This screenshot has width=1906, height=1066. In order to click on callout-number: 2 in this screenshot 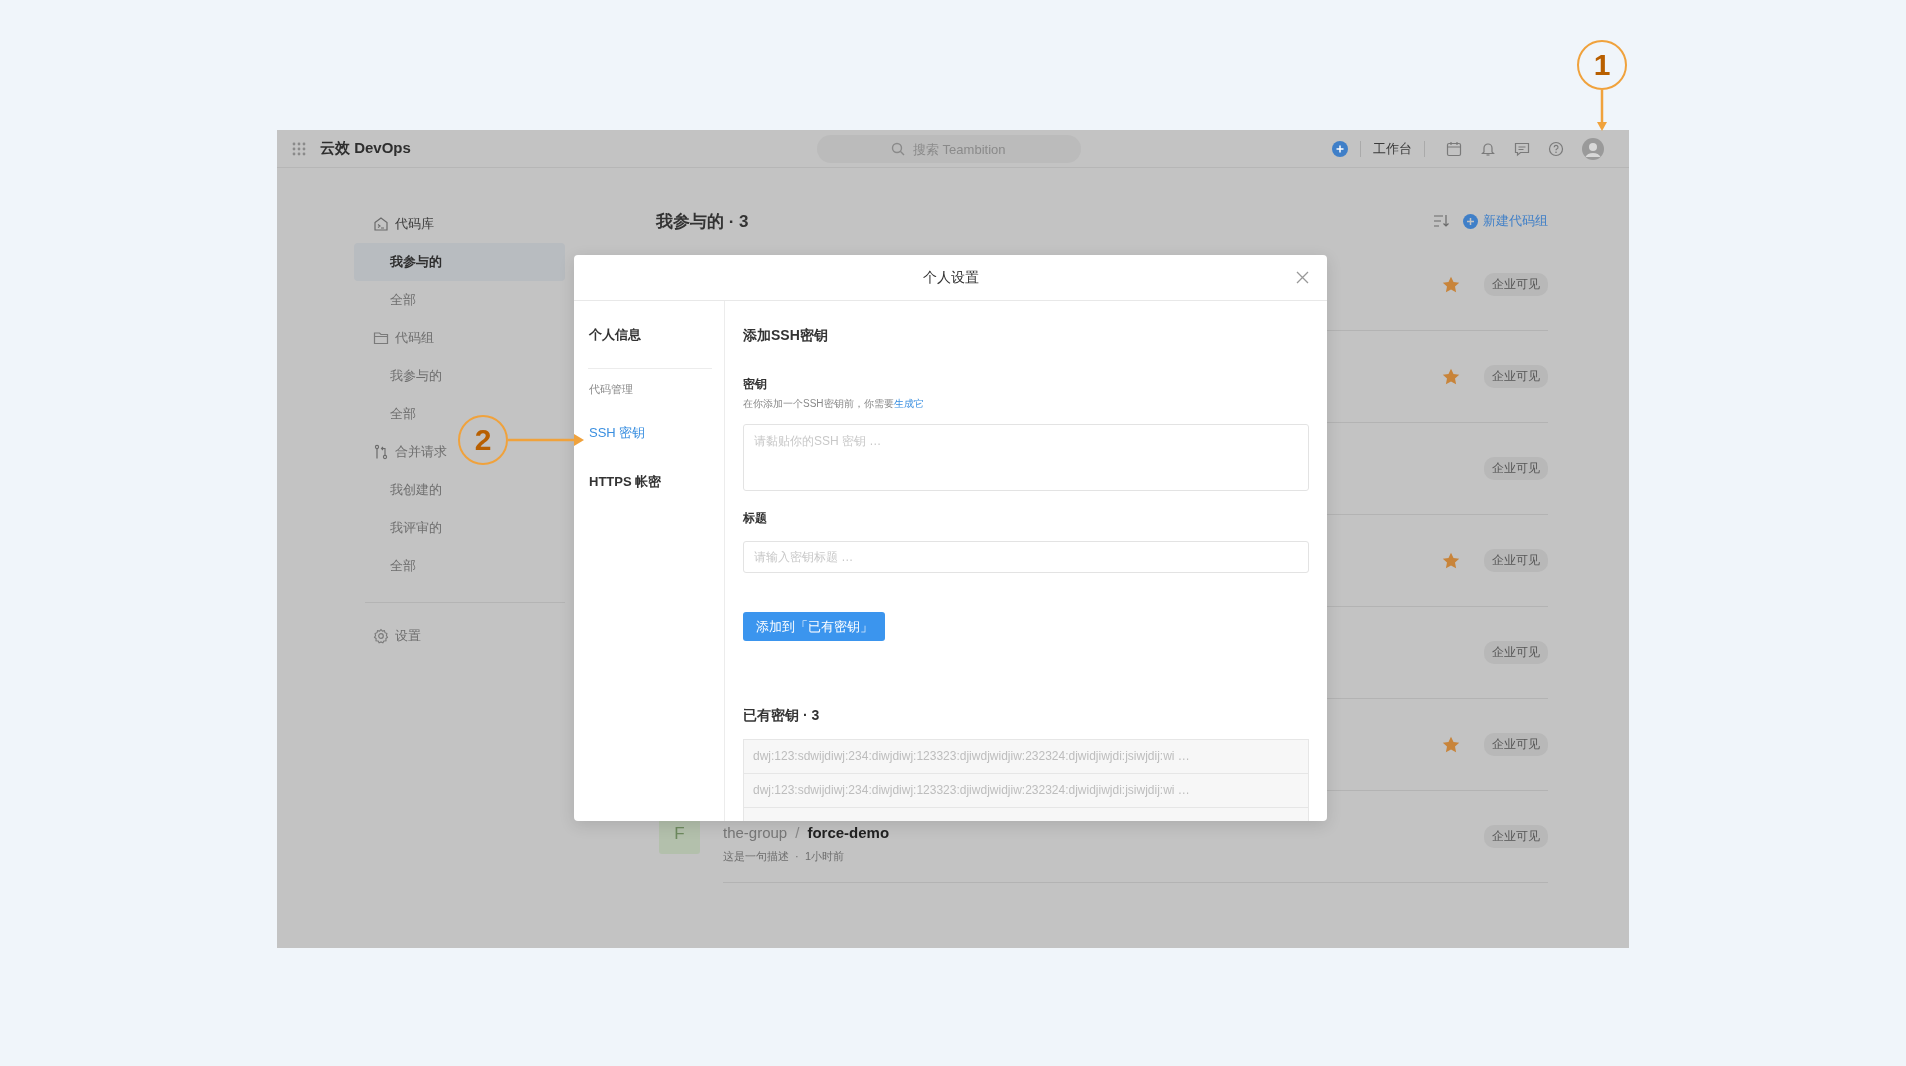, I will do `click(483, 440)`.